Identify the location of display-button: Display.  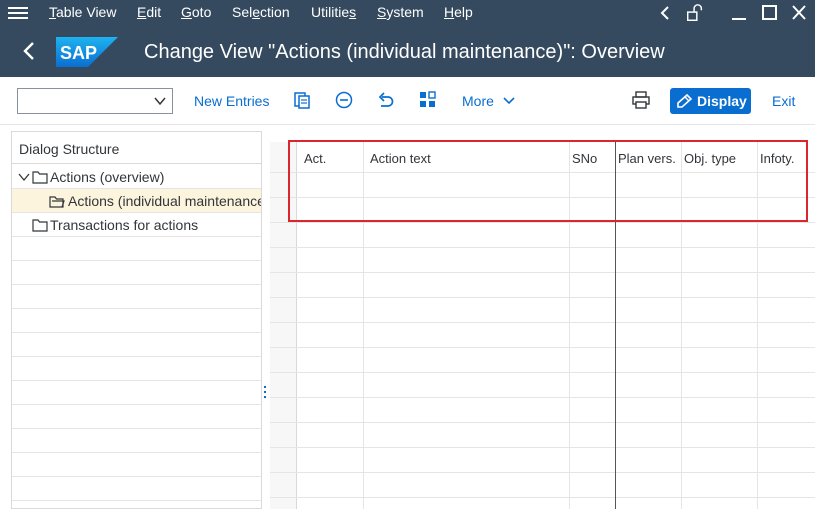
(710, 101).